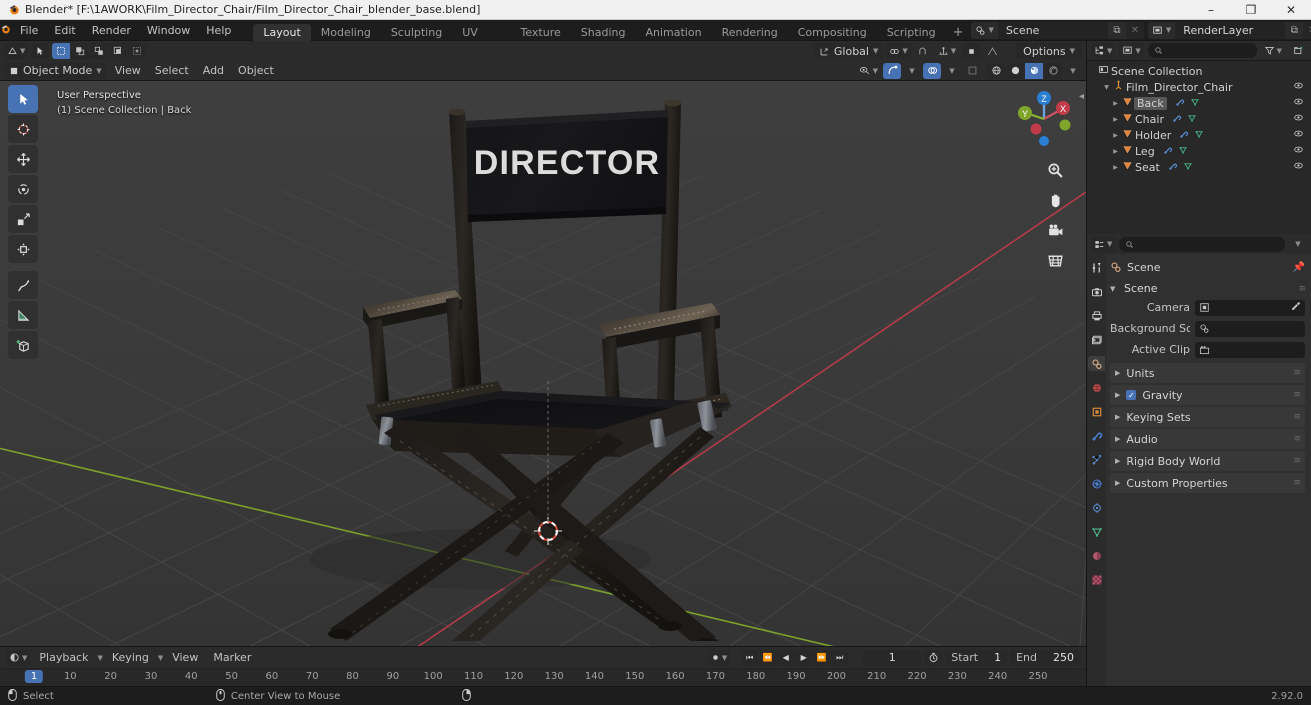 The height and width of the screenshot is (705, 1311). Describe the element at coordinates (1081, 96) in the screenshot. I see `sidebar-collapse-icon: ◂` at that location.